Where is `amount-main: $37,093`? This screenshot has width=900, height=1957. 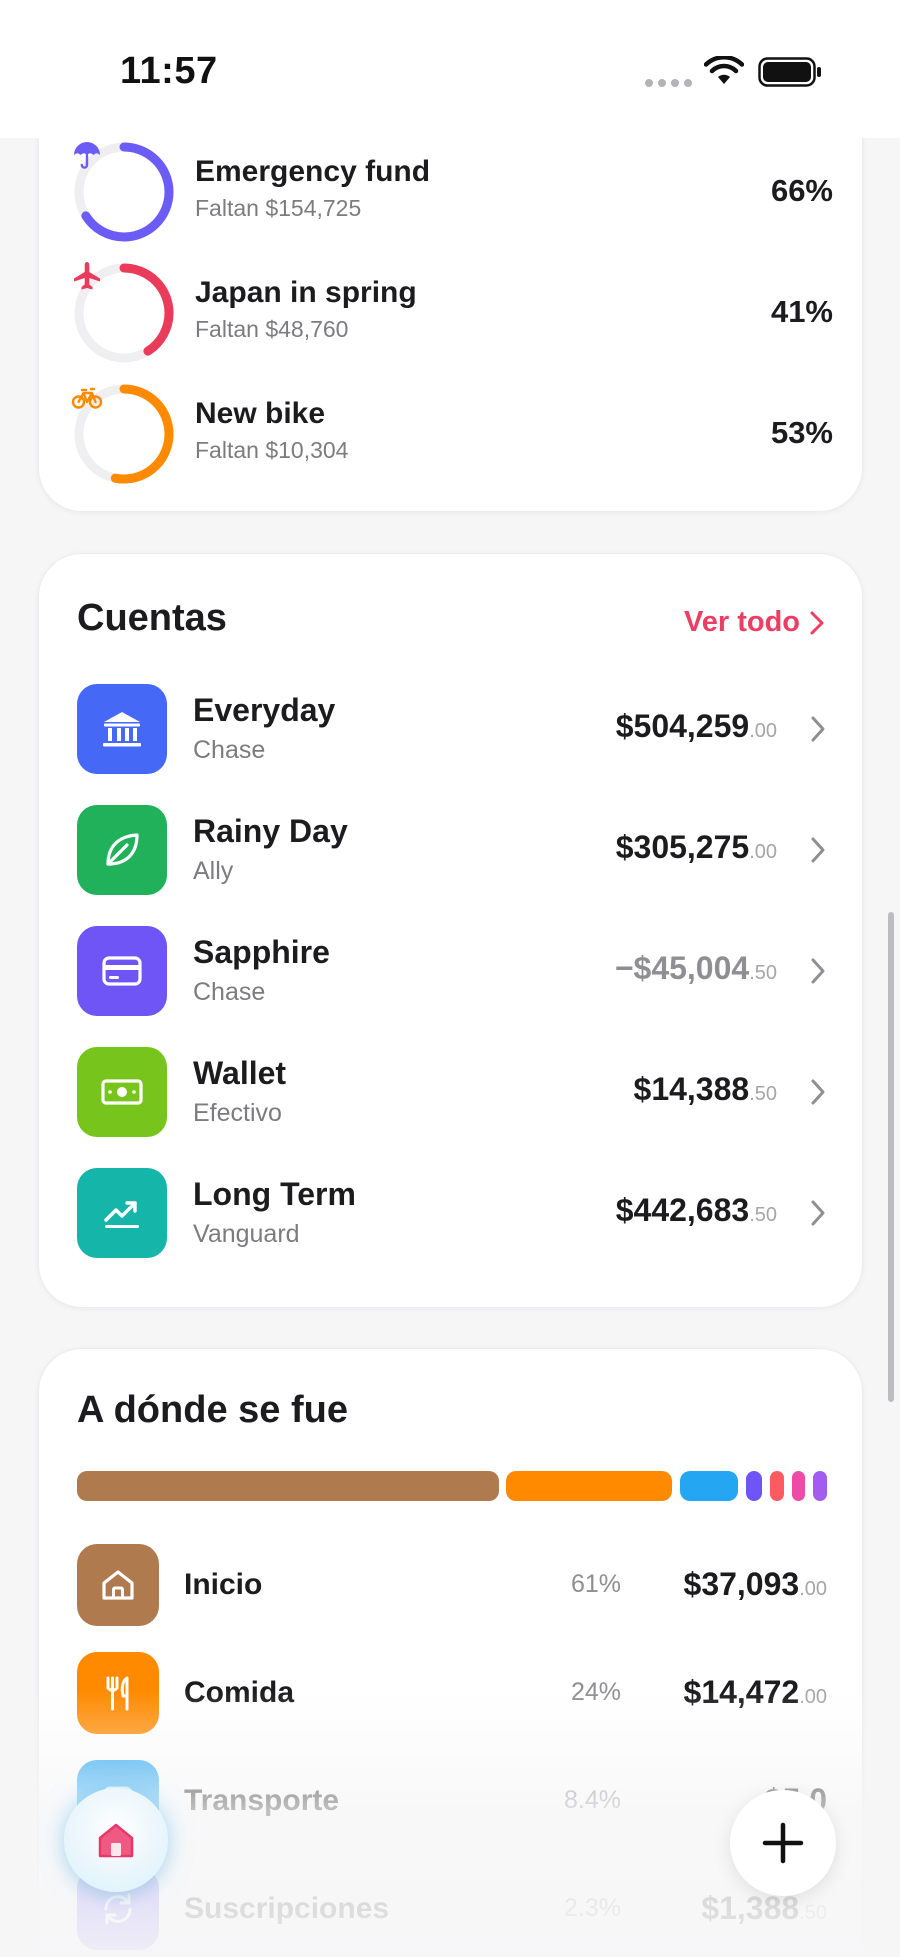 amount-main: $37,093 is located at coordinates (741, 1584).